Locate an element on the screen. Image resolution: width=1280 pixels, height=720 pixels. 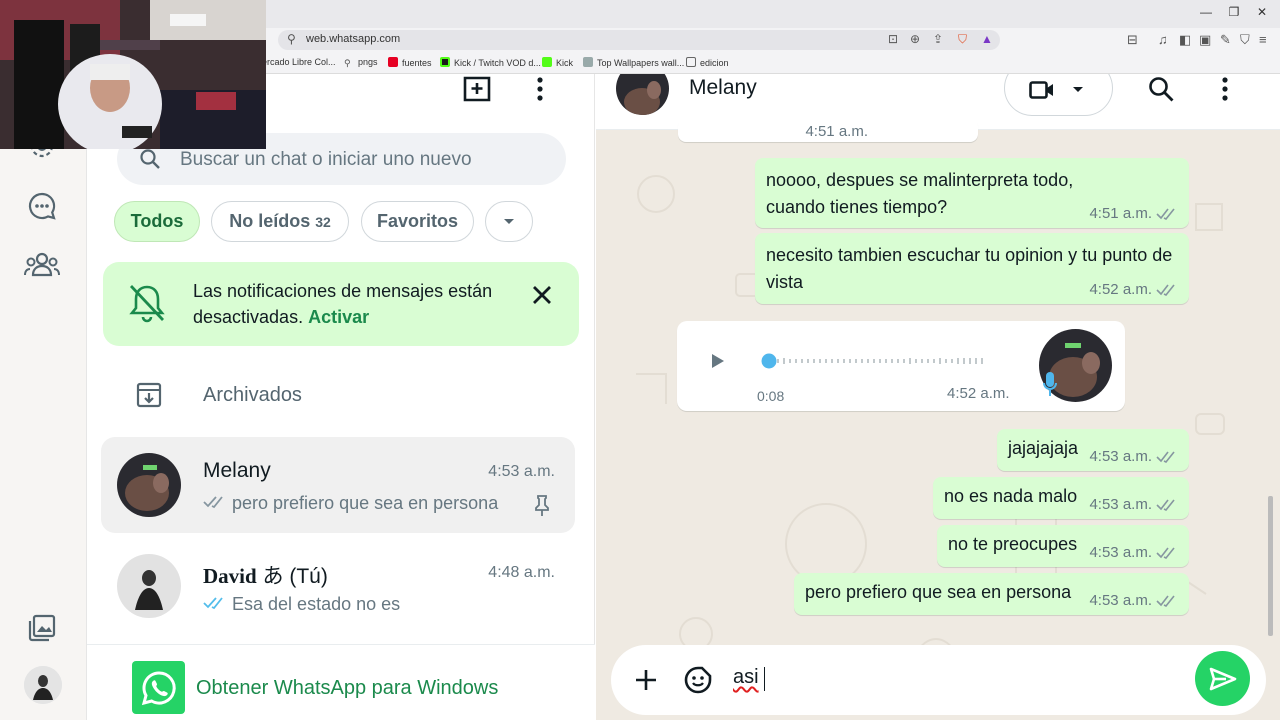
archived-row: Archivados is located at coordinates (341, 396).